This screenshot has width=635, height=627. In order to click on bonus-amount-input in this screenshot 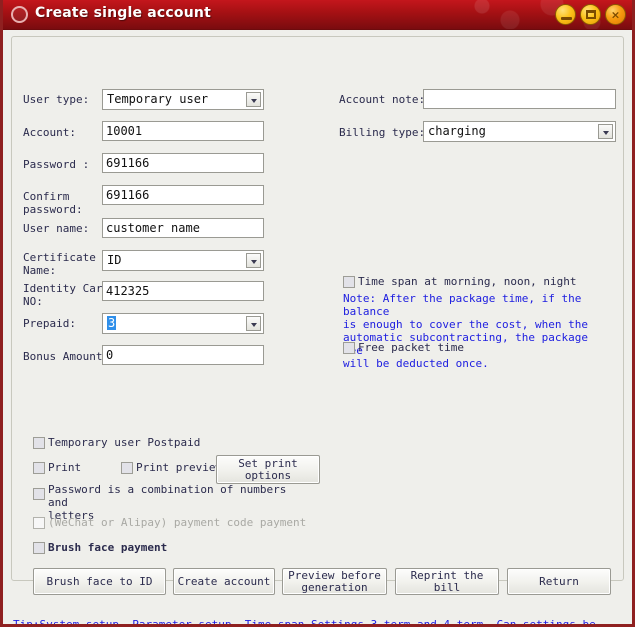, I will do `click(183, 355)`.